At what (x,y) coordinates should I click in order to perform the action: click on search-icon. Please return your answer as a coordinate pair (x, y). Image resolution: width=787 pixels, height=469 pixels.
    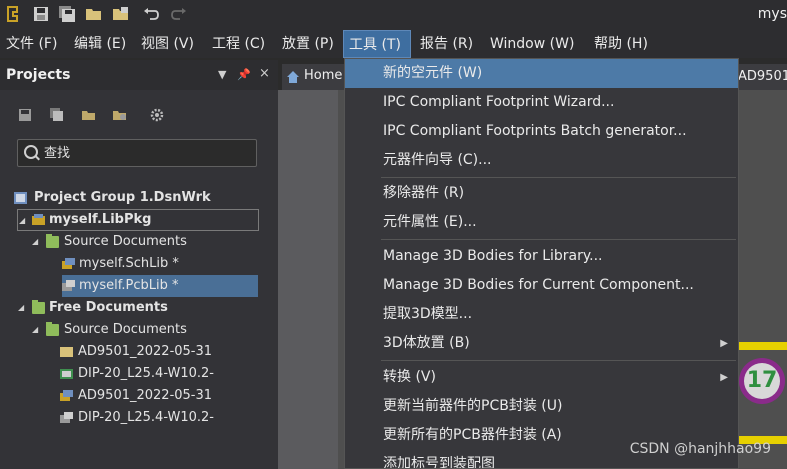
    Looking at the image, I should click on (31, 152).